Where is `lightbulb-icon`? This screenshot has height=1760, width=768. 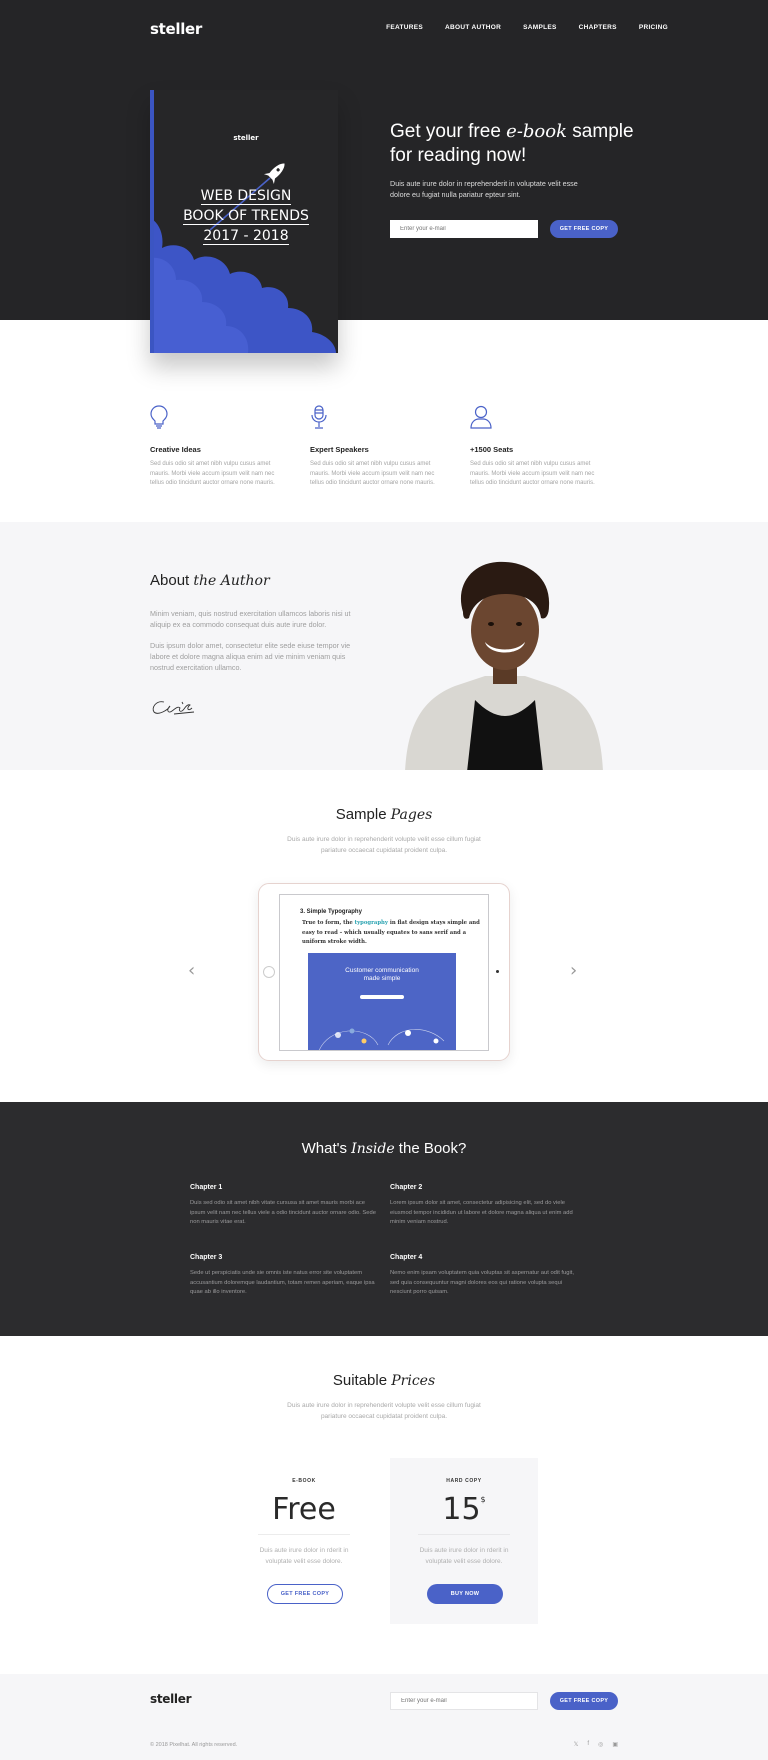 lightbulb-icon is located at coordinates (159, 417).